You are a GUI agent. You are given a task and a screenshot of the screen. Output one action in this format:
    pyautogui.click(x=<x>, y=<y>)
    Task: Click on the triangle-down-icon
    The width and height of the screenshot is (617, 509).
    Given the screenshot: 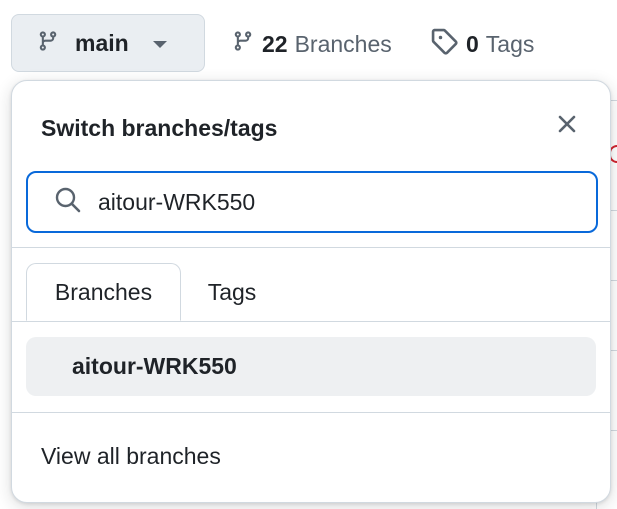 What is the action you would take?
    pyautogui.click(x=159, y=44)
    